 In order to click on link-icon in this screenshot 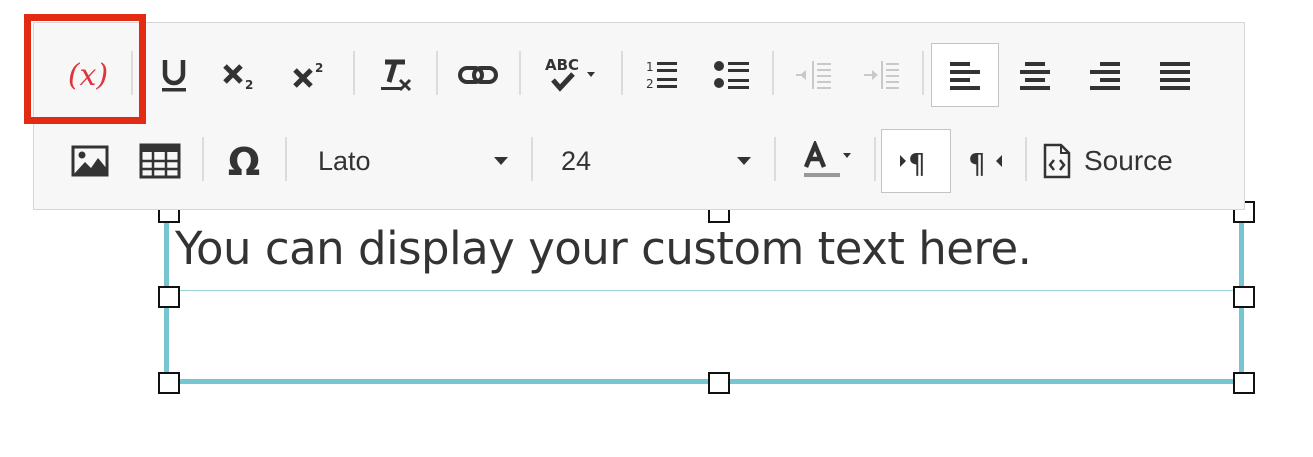, I will do `click(478, 75)`.